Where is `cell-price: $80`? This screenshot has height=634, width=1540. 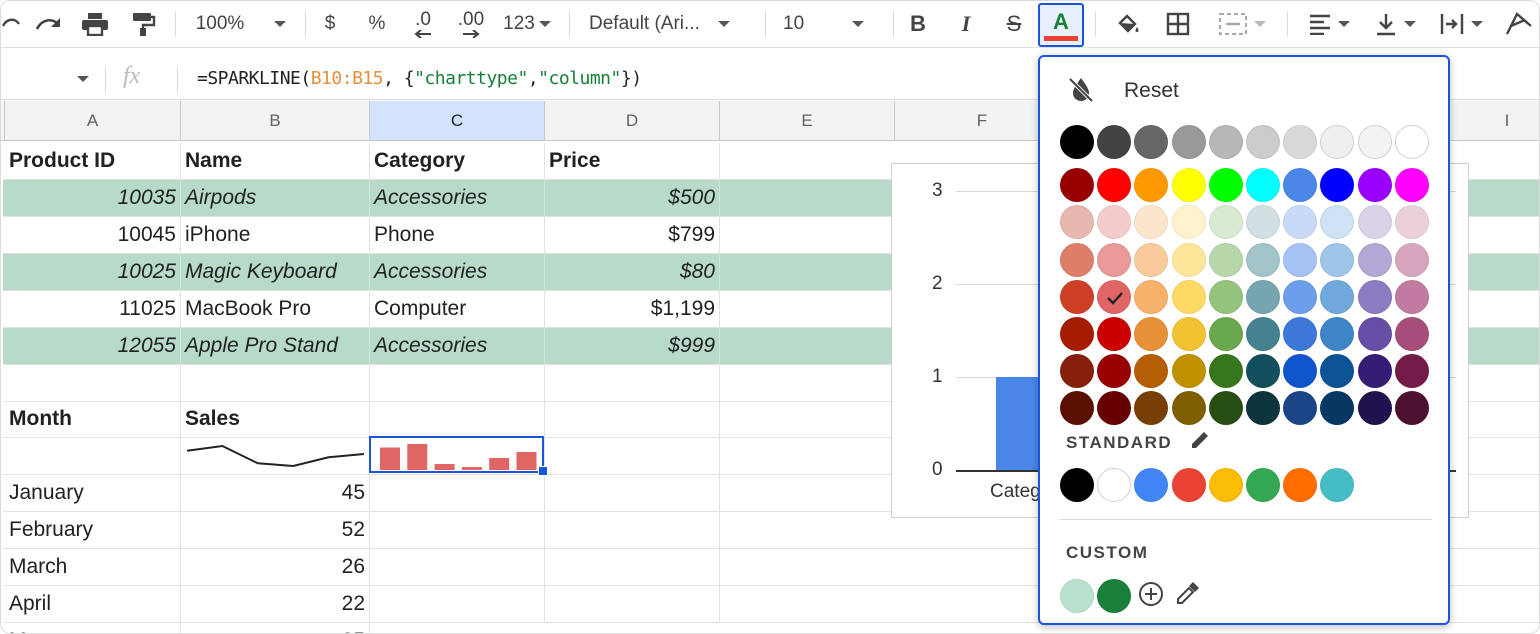 cell-price: $80 is located at coordinates (632, 272).